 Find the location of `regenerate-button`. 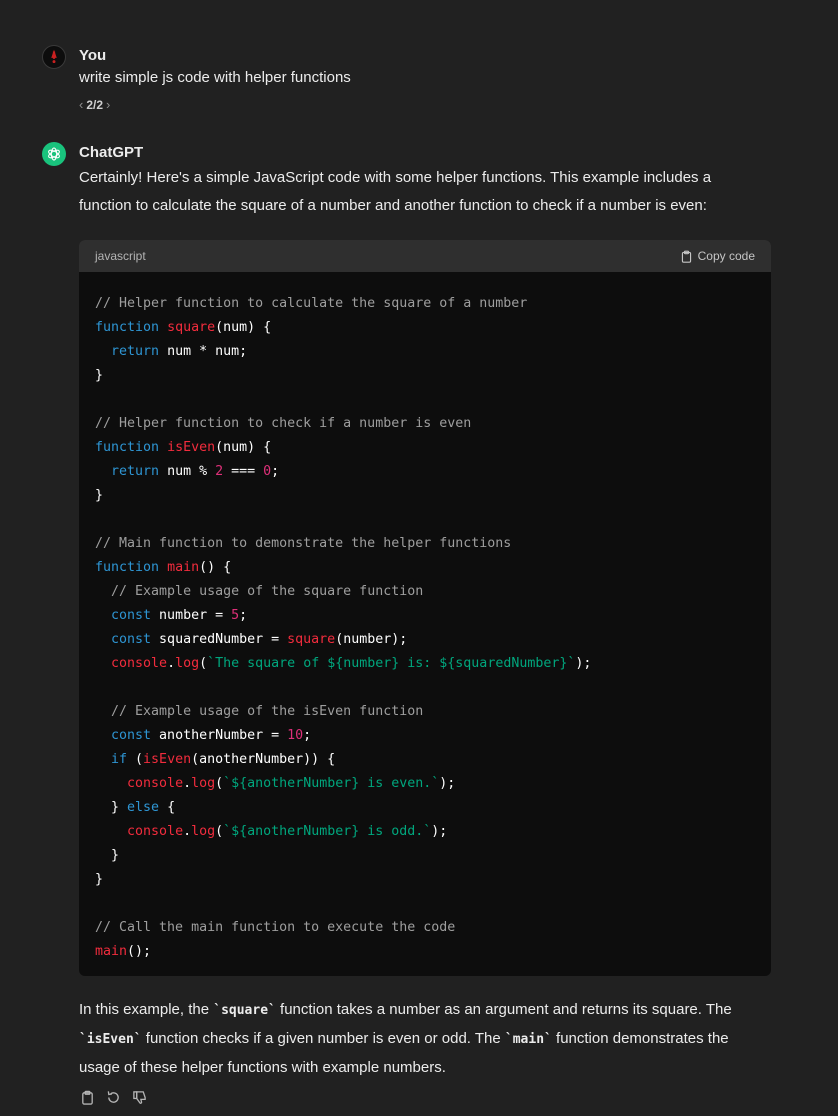

regenerate-button is located at coordinates (113, 1097).